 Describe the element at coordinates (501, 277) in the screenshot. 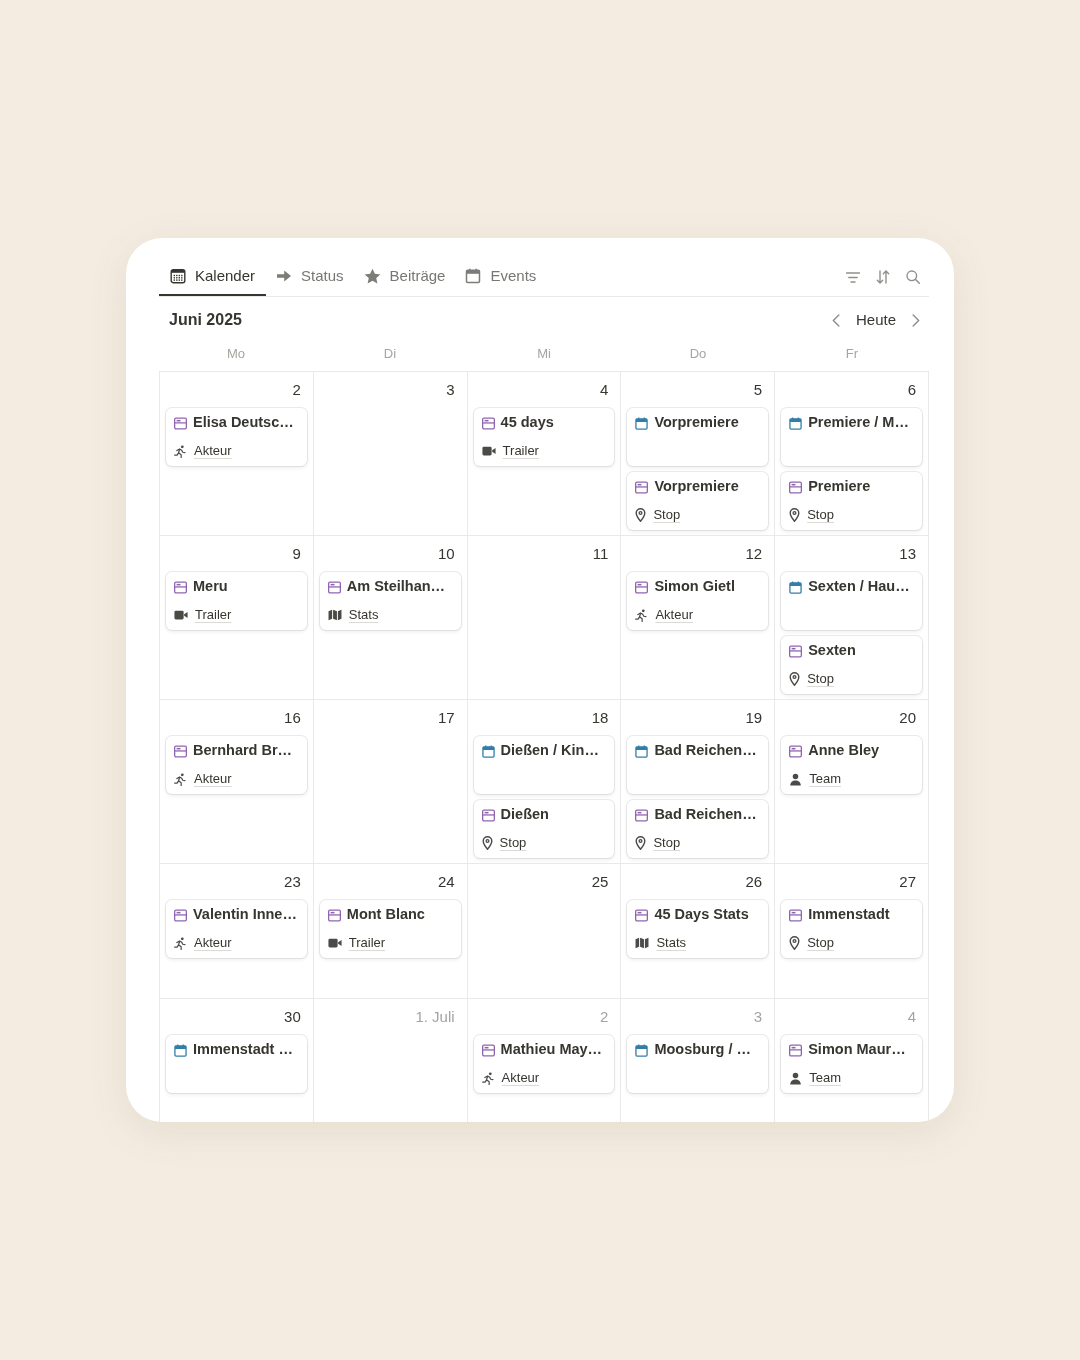

I see `view-tab: Events` at that location.